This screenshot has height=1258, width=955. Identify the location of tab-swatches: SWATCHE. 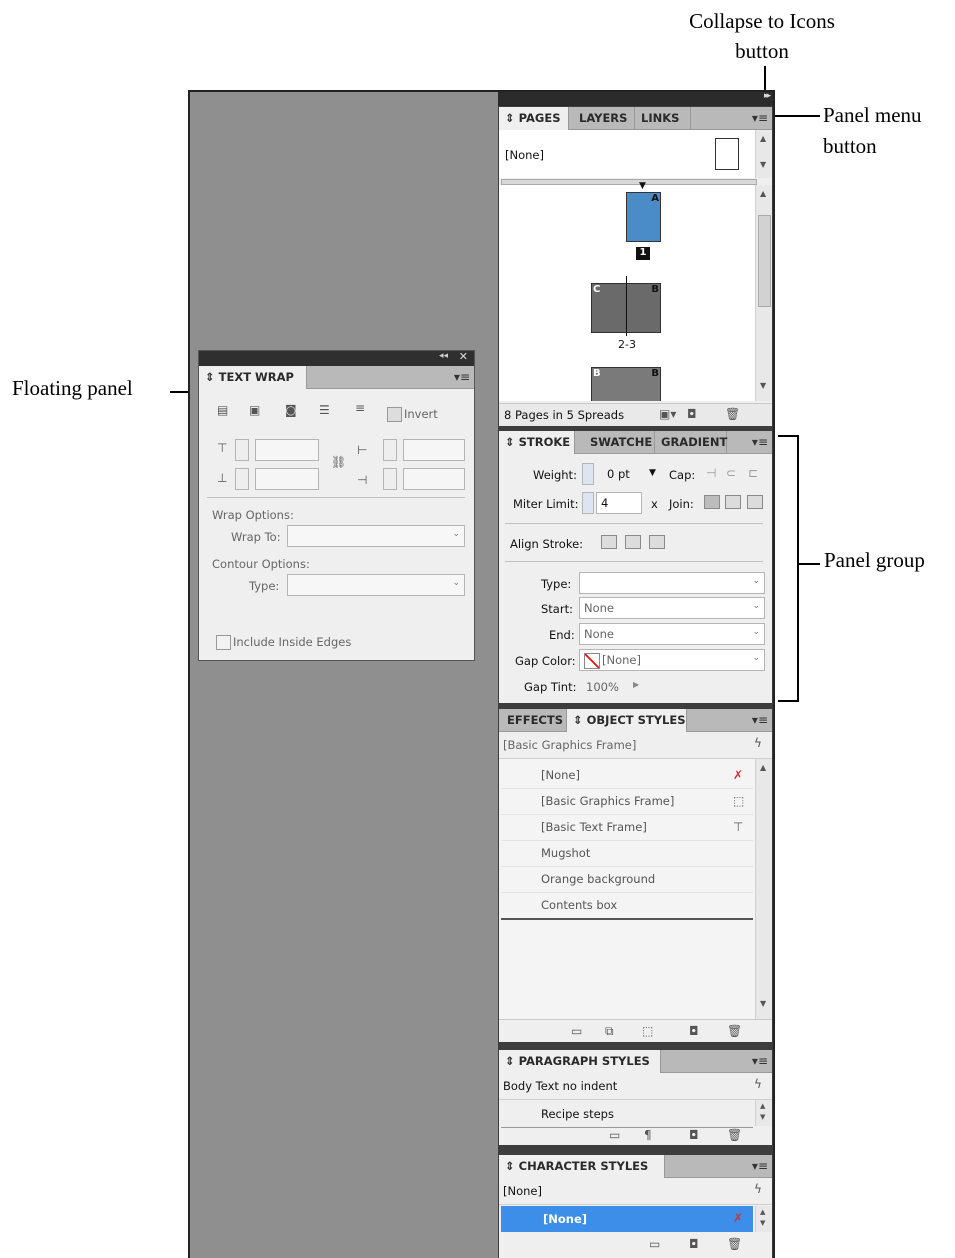
(615, 442).